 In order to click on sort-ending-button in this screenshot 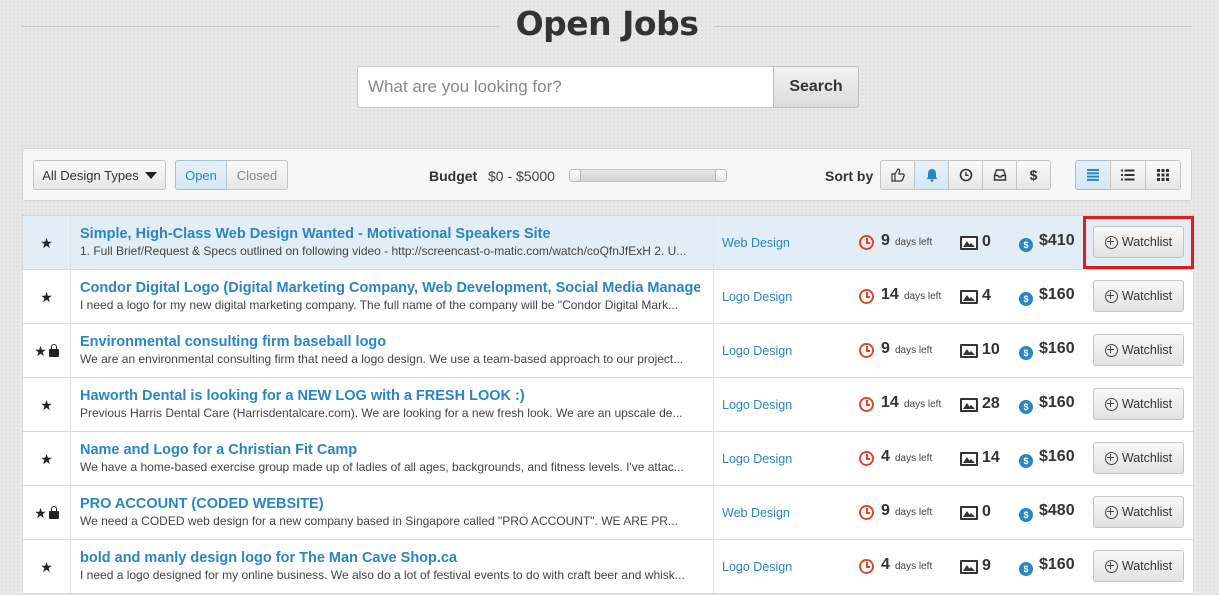, I will do `click(965, 175)`.